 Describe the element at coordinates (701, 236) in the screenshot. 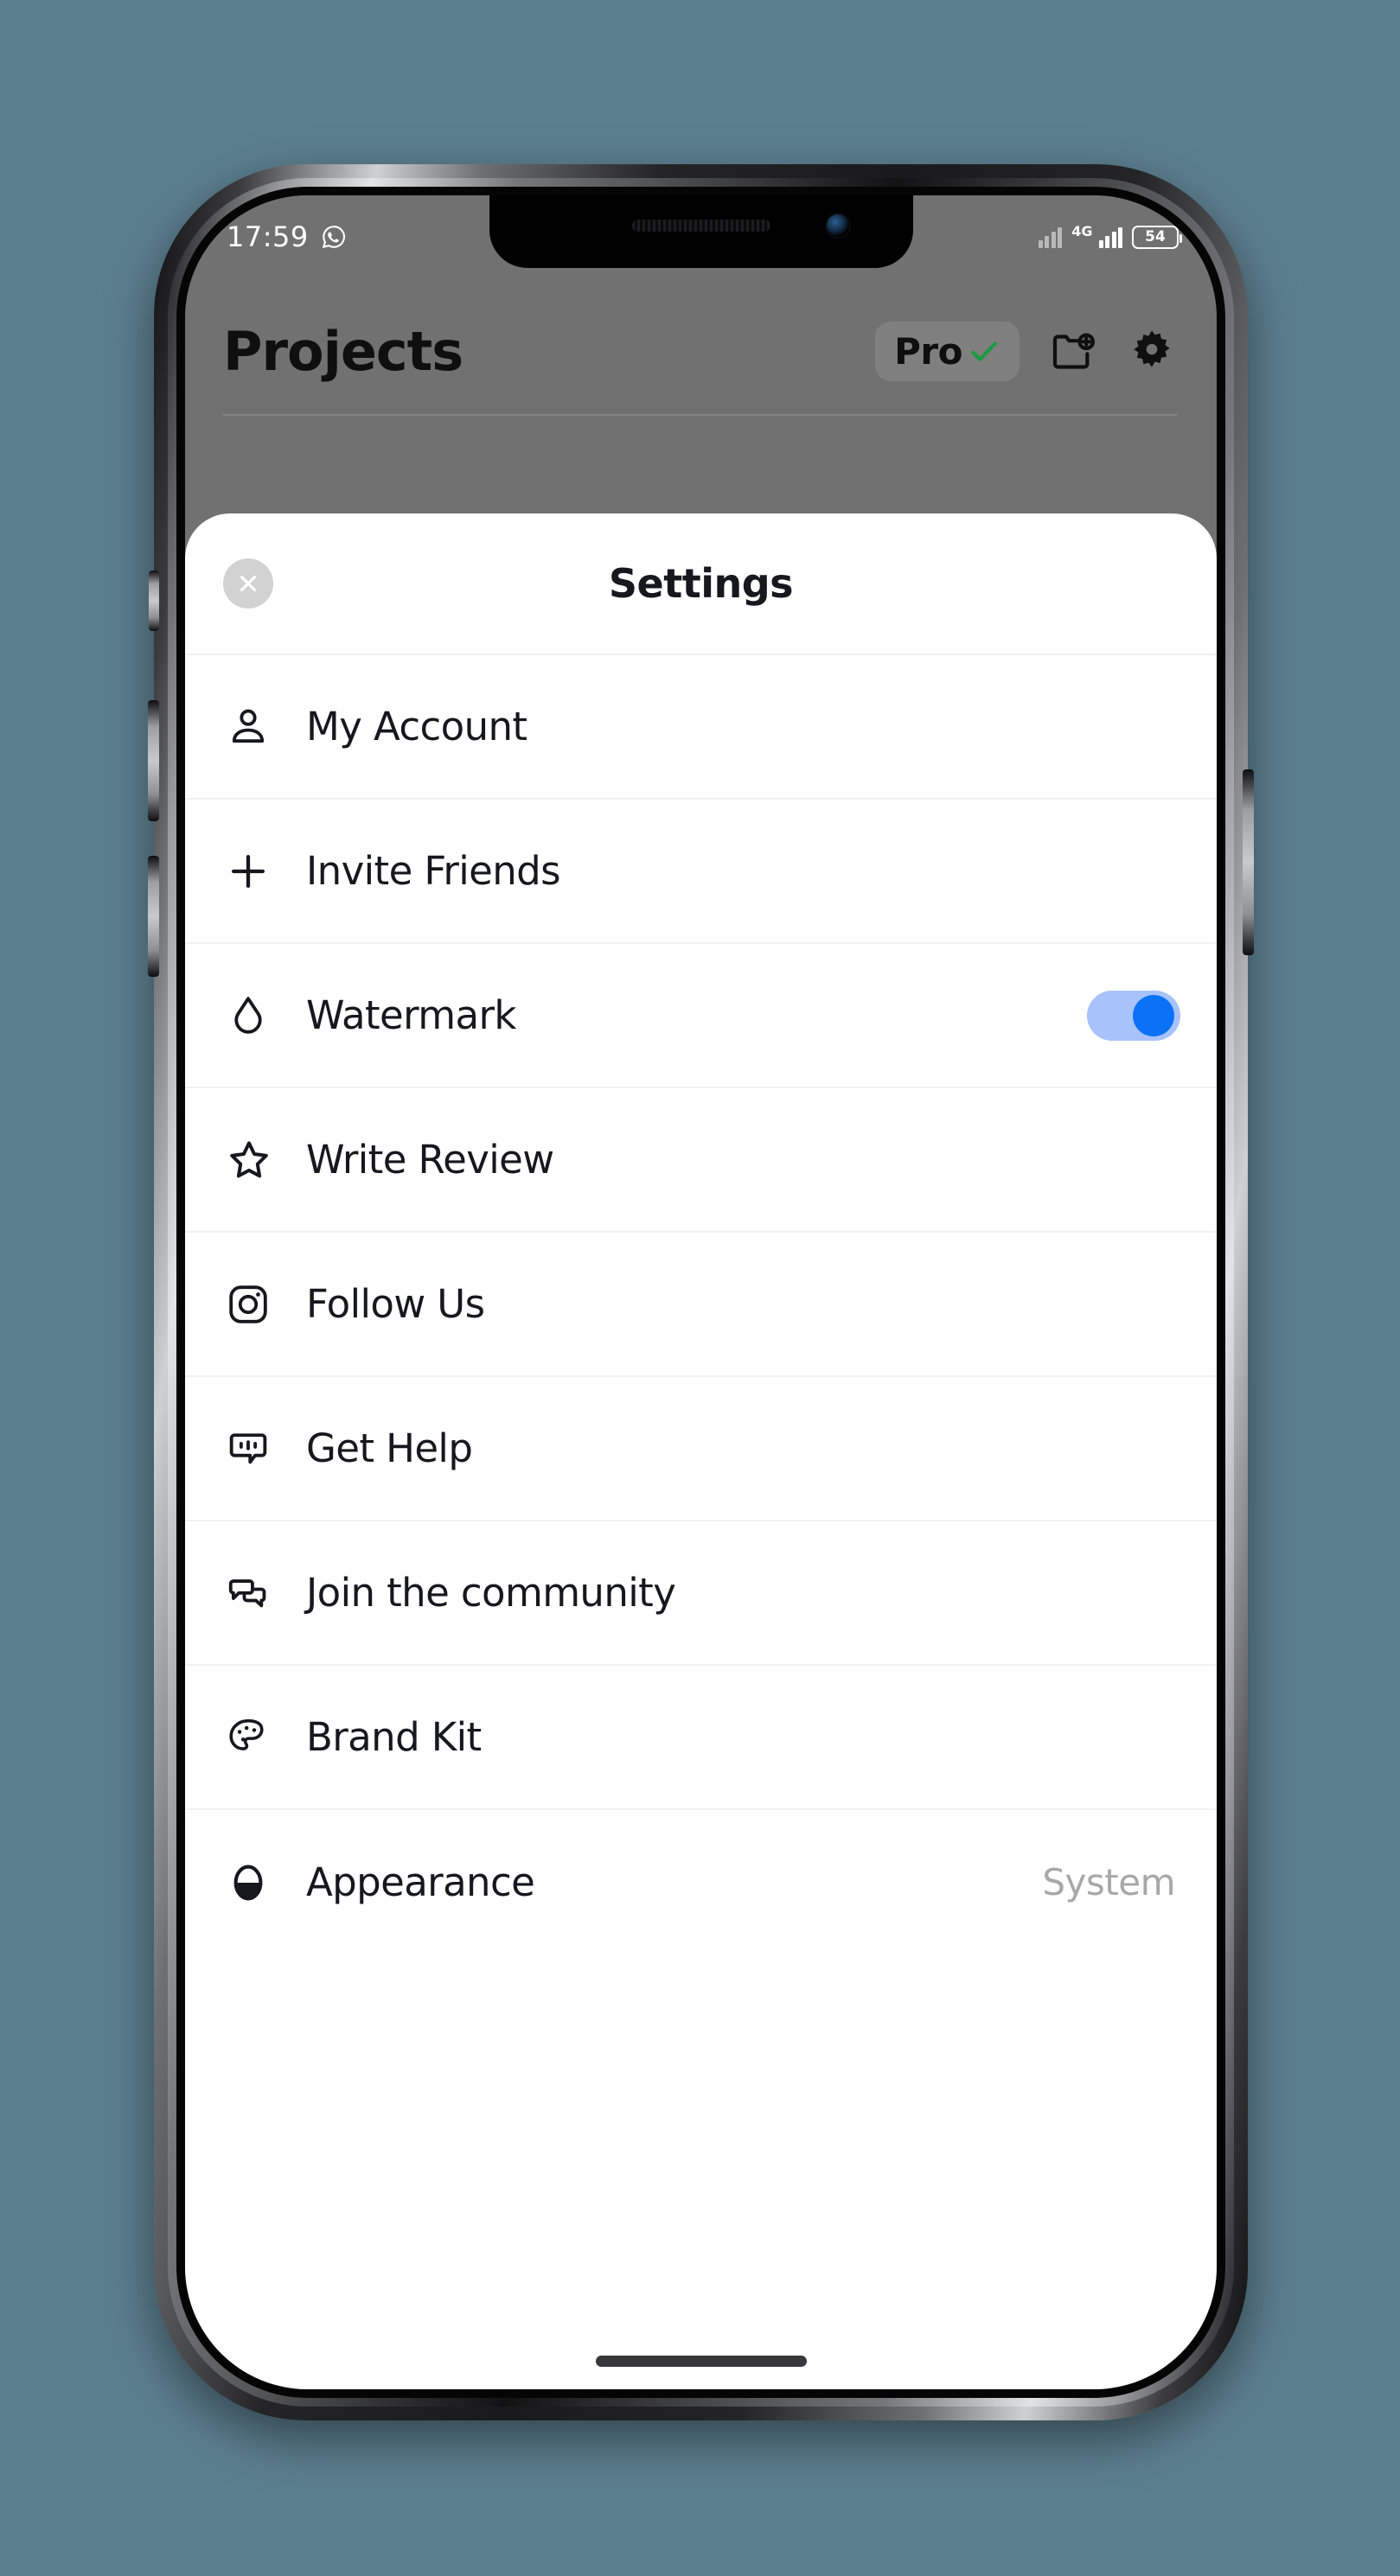

I see `status-bar: 17:59 4G 54` at that location.